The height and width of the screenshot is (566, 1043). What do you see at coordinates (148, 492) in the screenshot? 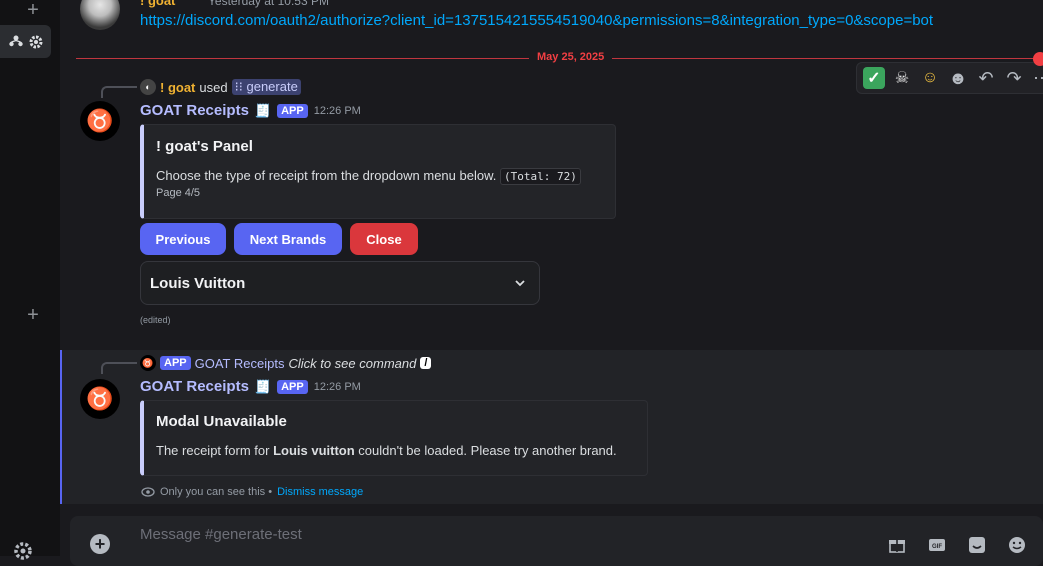
I see `eye-icon` at bounding box center [148, 492].